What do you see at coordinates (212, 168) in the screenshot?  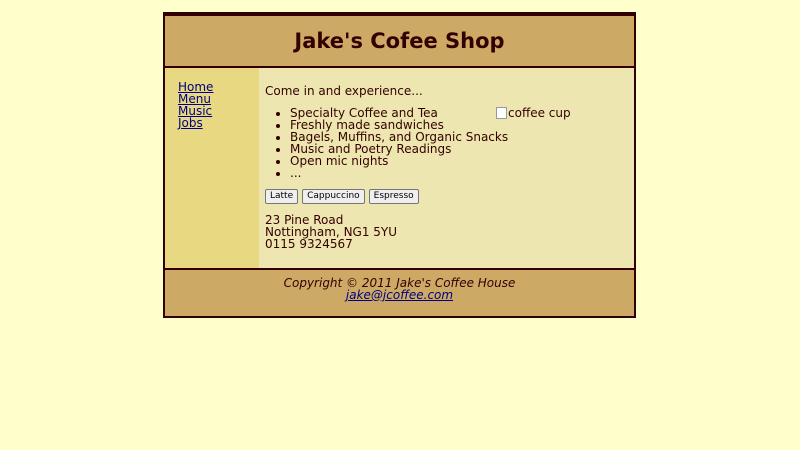 I see `sidebar-nav: Home Menu Music Jobs` at bounding box center [212, 168].